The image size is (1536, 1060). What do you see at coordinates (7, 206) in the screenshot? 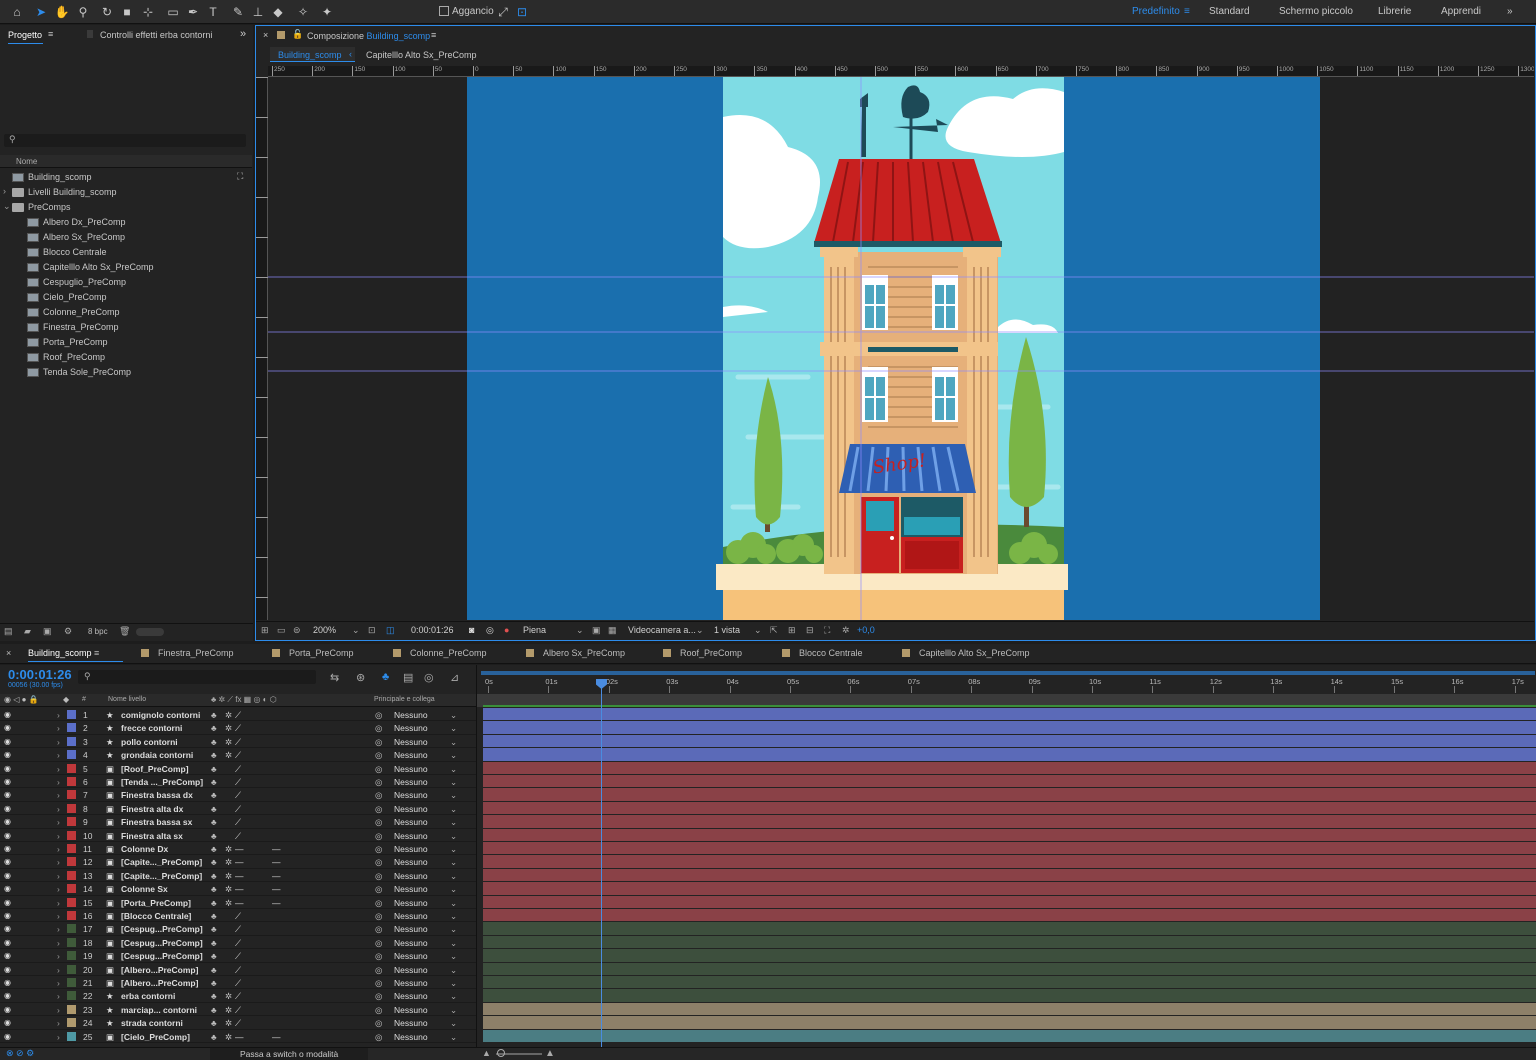
I see `chevron-down-icon: ⌄` at bounding box center [7, 206].